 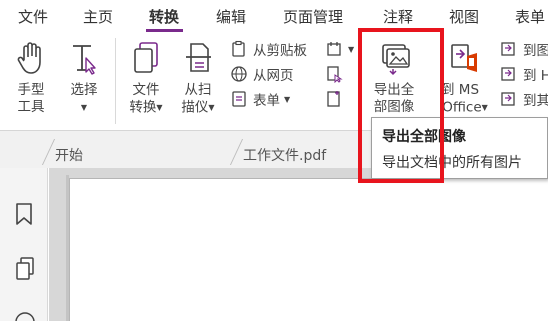 I want to click on from-clipboard-button: 从剪贴板, so click(x=268, y=49).